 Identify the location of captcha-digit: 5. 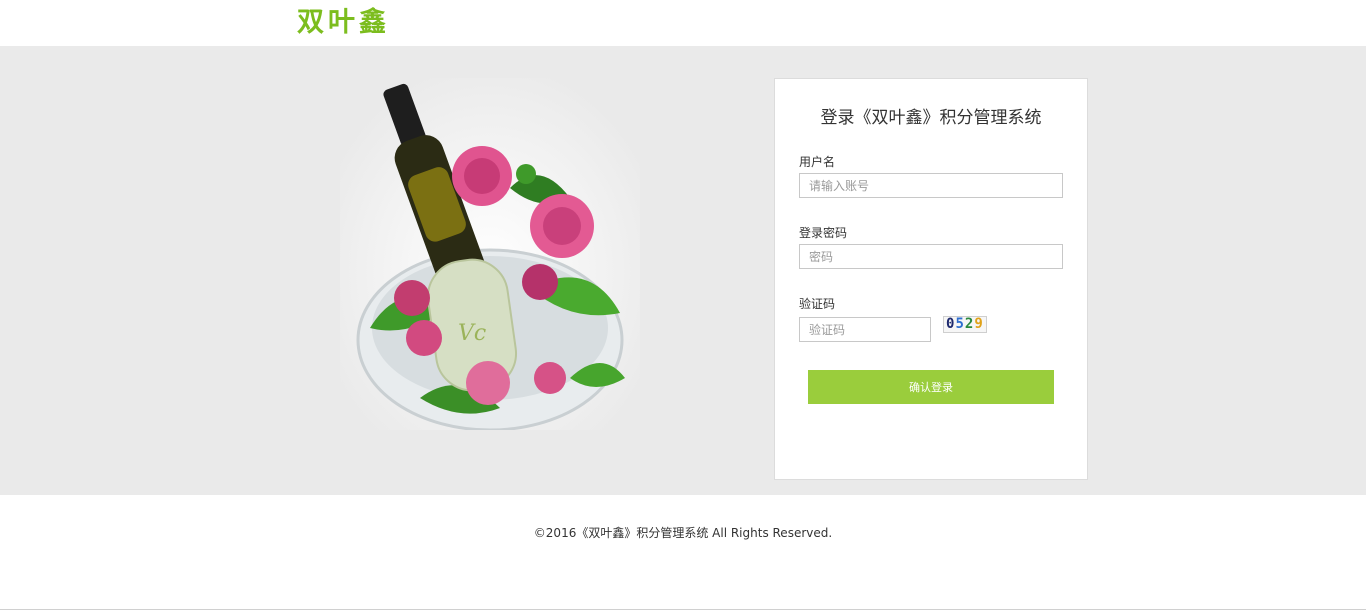
(960, 324).